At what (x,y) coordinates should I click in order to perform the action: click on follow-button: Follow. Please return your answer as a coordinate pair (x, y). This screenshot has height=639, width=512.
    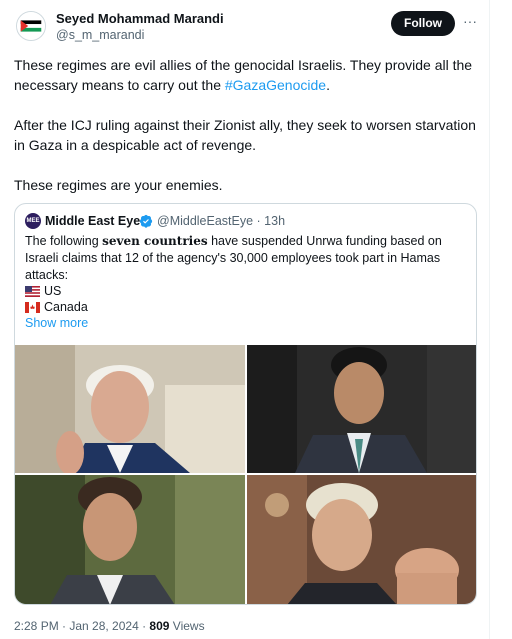
    Looking at the image, I should click on (423, 23).